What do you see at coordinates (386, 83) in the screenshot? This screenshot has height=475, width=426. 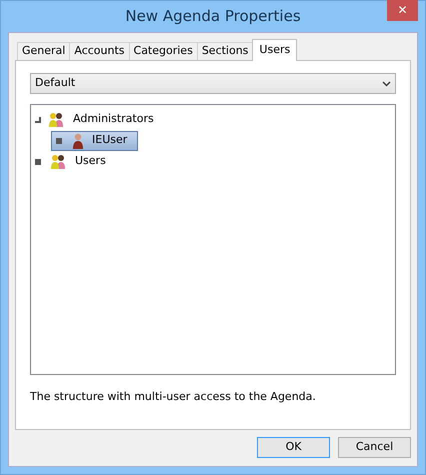 I see `chevron-icon` at bounding box center [386, 83].